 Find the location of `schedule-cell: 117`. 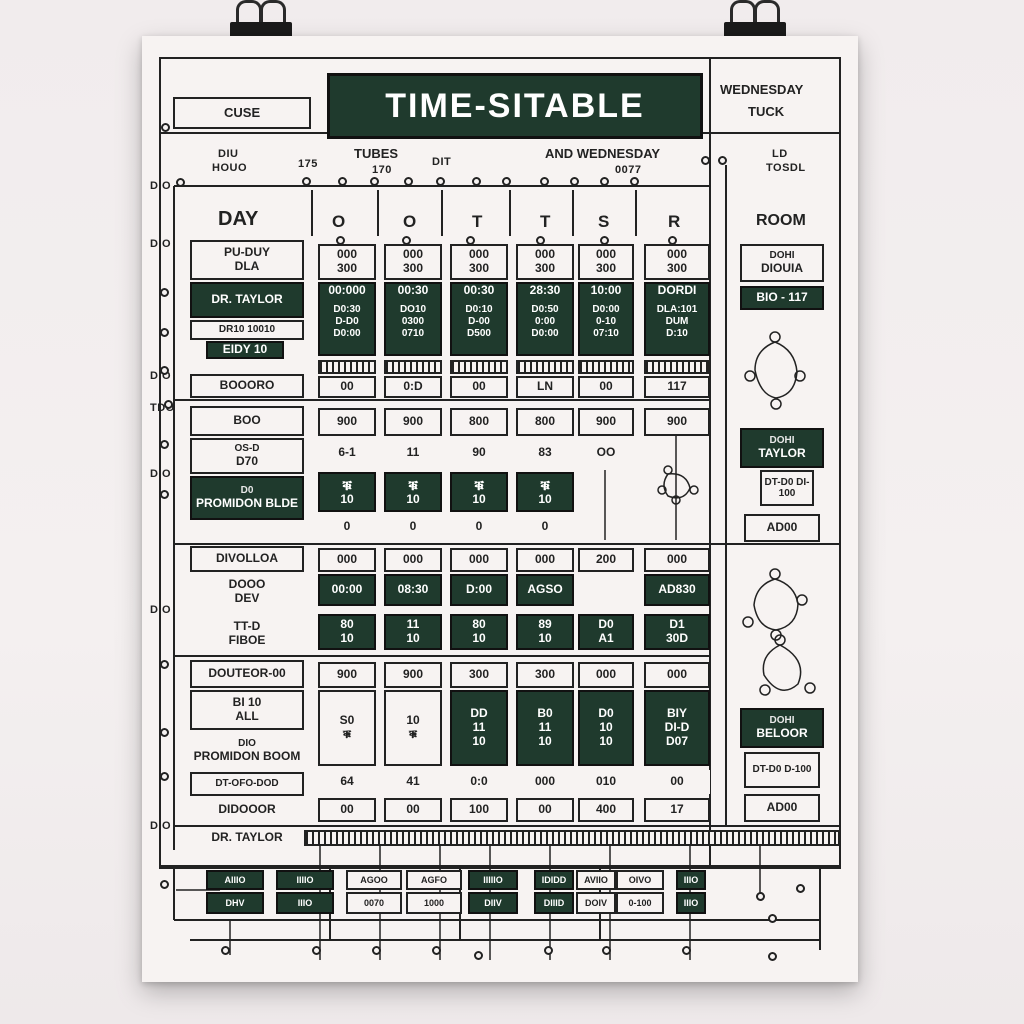

schedule-cell: 117 is located at coordinates (677, 387).